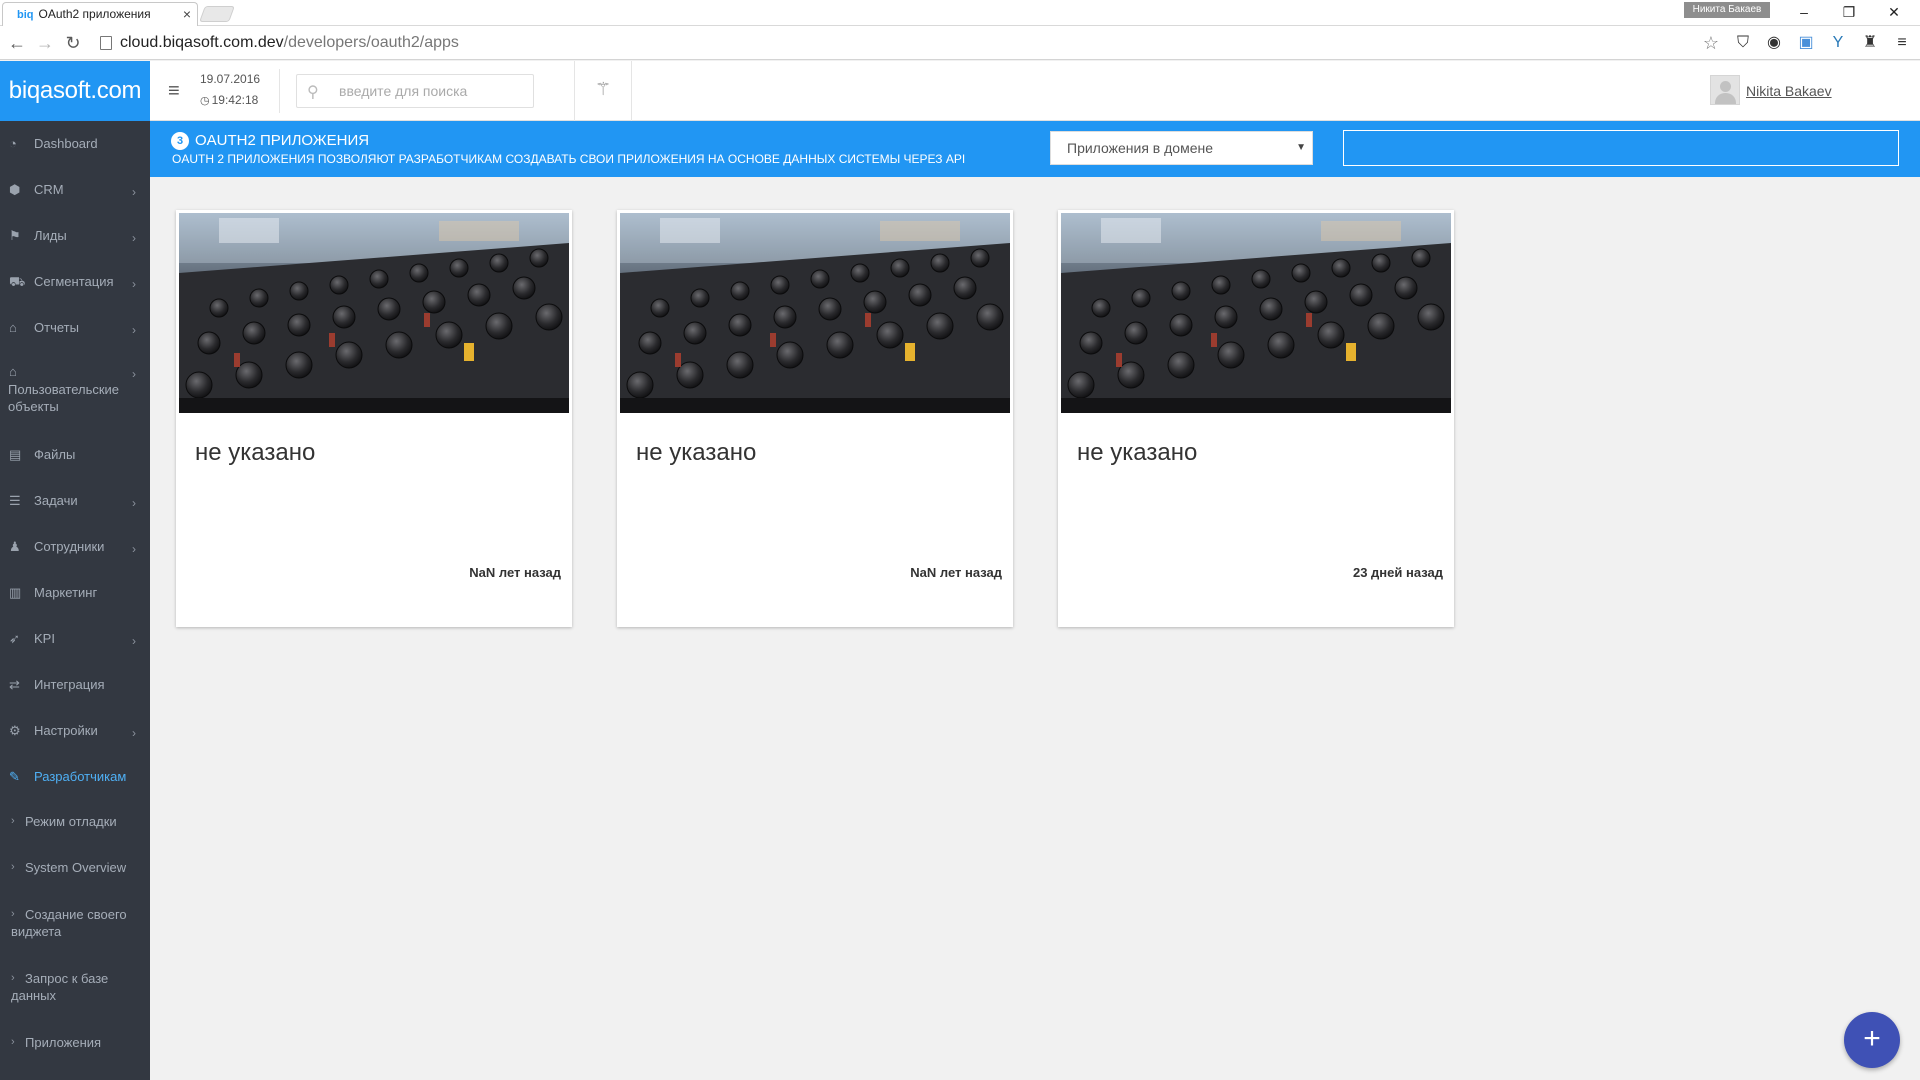 This screenshot has height=1080, width=1920. I want to click on extension-icon: ▣, so click(1806, 43).